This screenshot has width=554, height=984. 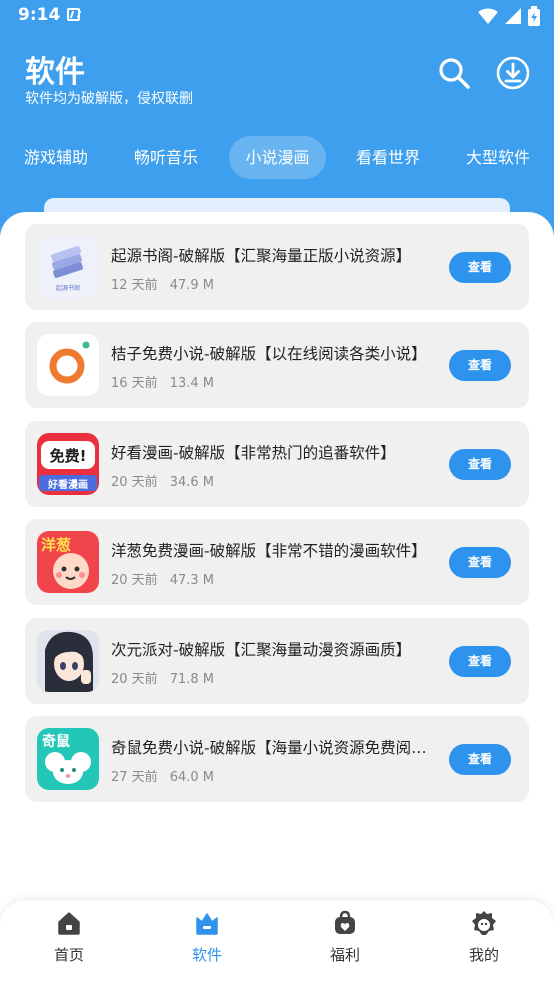 I want to click on nav-label: 软件, so click(x=206, y=955).